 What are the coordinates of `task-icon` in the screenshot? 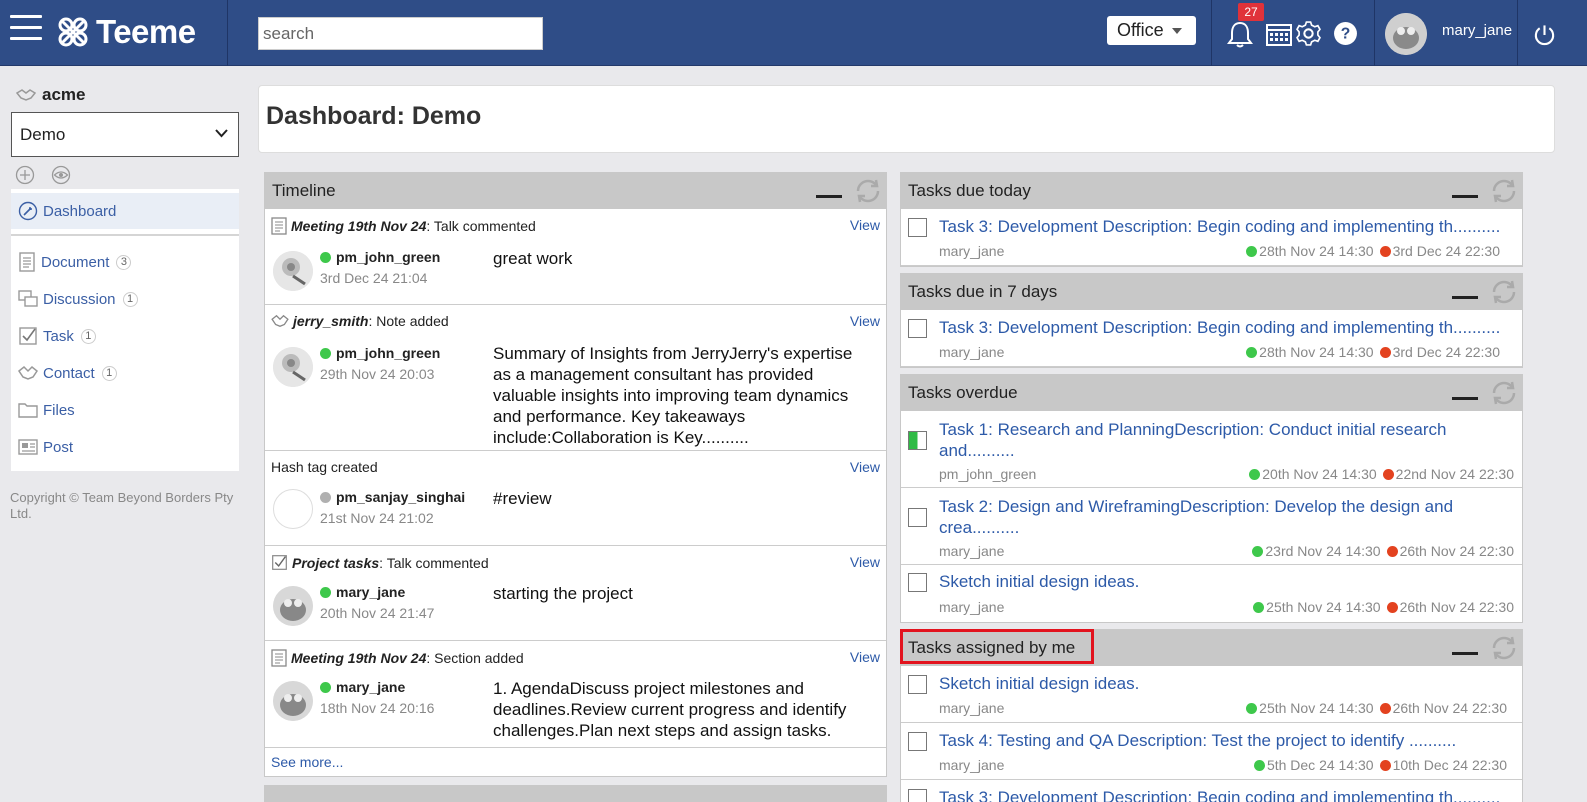 It's located at (279, 562).